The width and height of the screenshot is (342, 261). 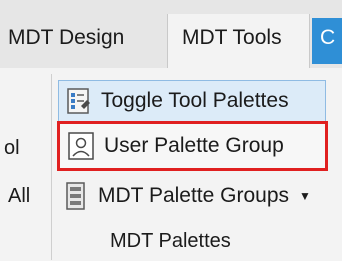 What do you see at coordinates (66, 38) in the screenshot?
I see `tab-mdt-design: MDT Design` at bounding box center [66, 38].